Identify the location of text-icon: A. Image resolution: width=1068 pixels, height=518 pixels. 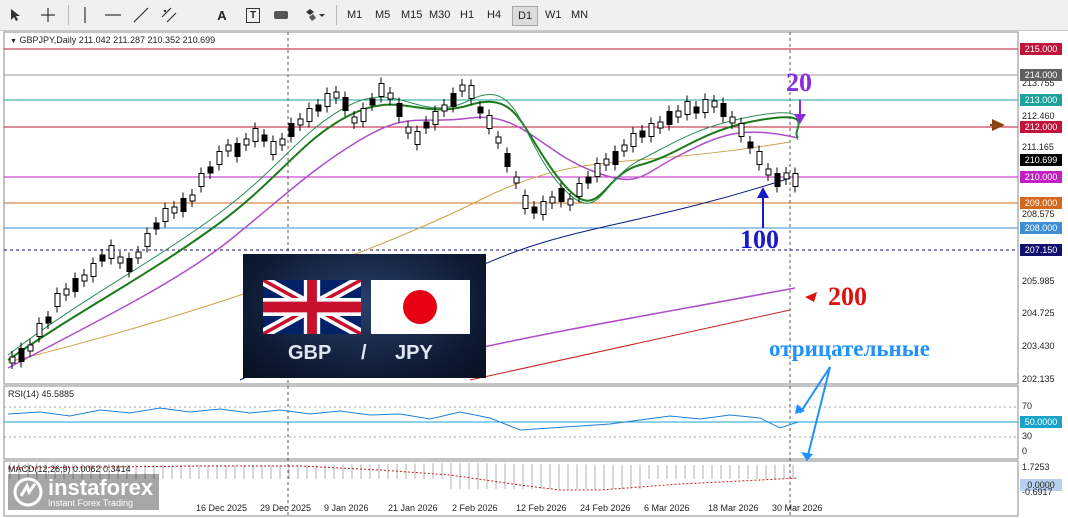
(222, 15).